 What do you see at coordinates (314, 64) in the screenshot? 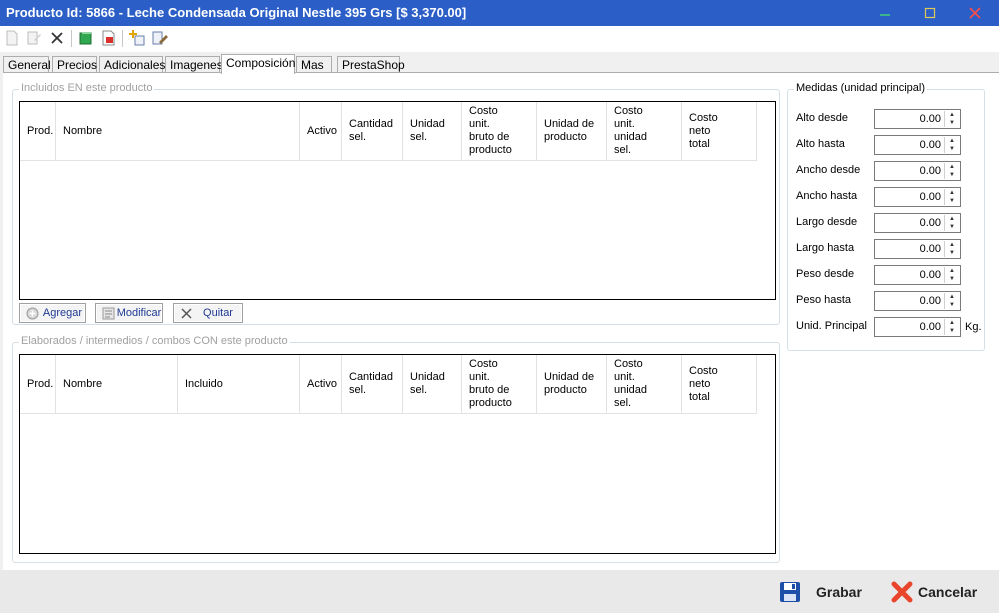
I see `tab-mas: Mas` at bounding box center [314, 64].